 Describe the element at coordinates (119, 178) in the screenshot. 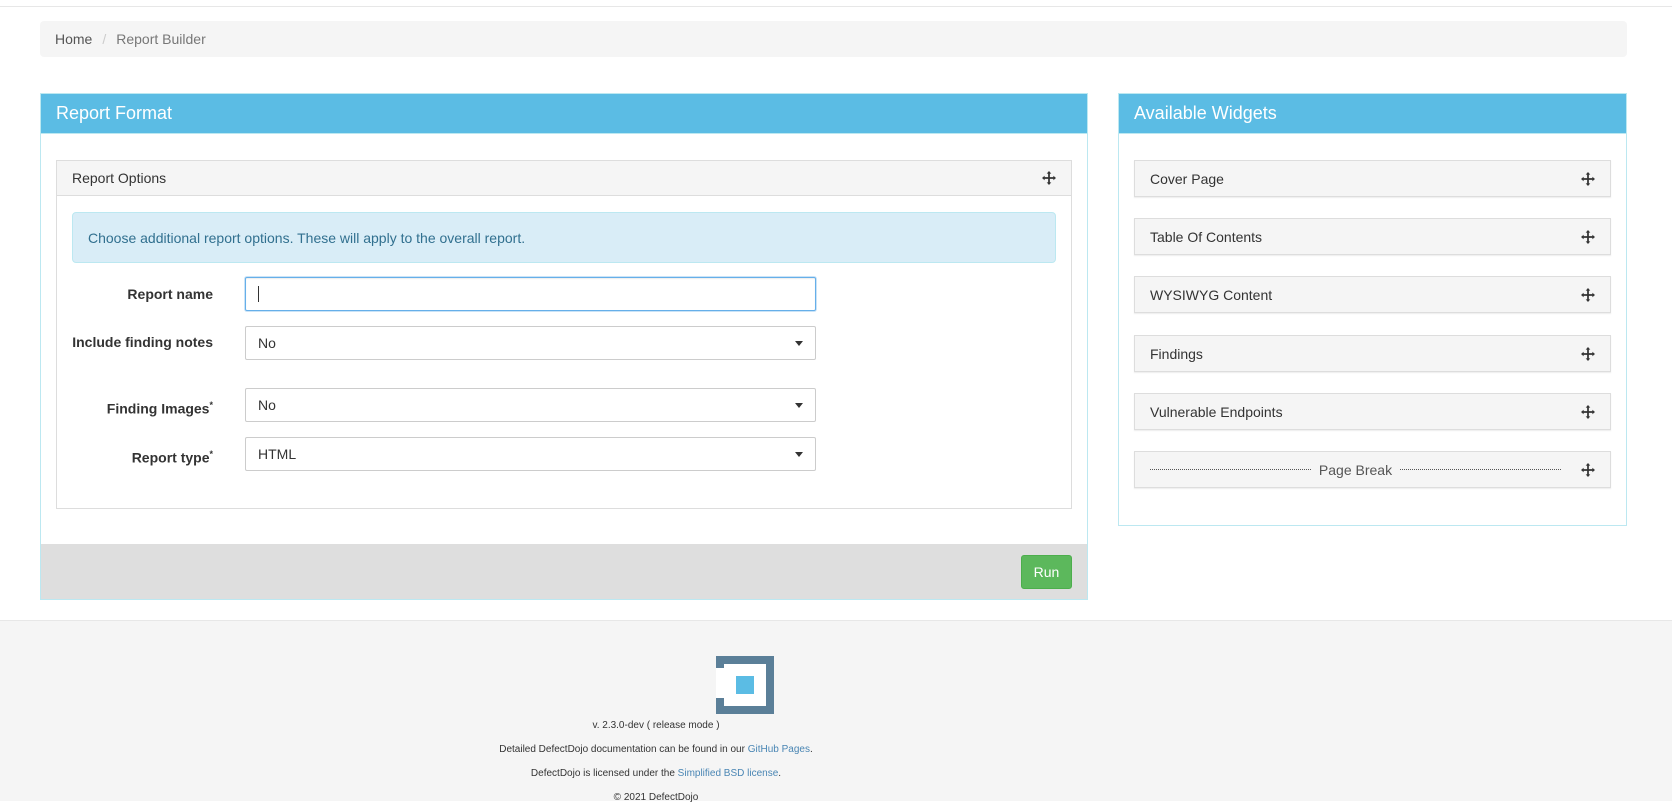

I see `report-options-title: Report Options` at that location.